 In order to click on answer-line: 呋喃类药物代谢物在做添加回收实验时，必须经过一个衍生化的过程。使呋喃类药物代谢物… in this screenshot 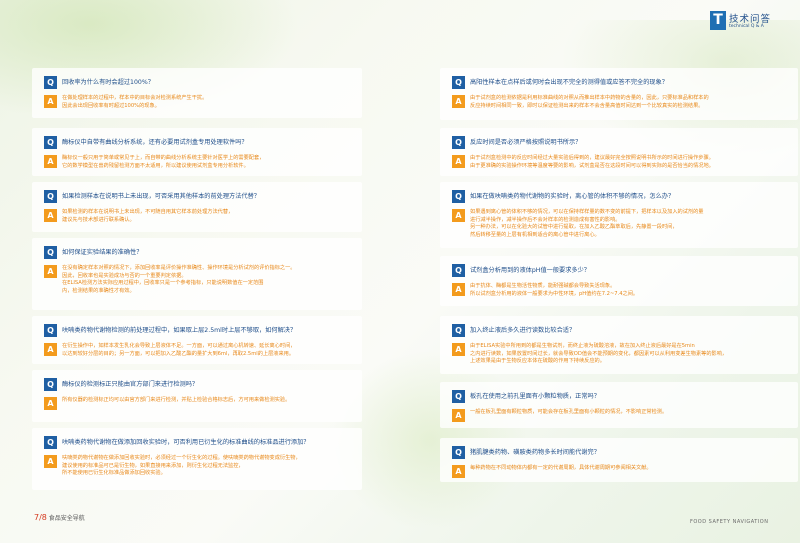, I will do `click(181, 458)`.